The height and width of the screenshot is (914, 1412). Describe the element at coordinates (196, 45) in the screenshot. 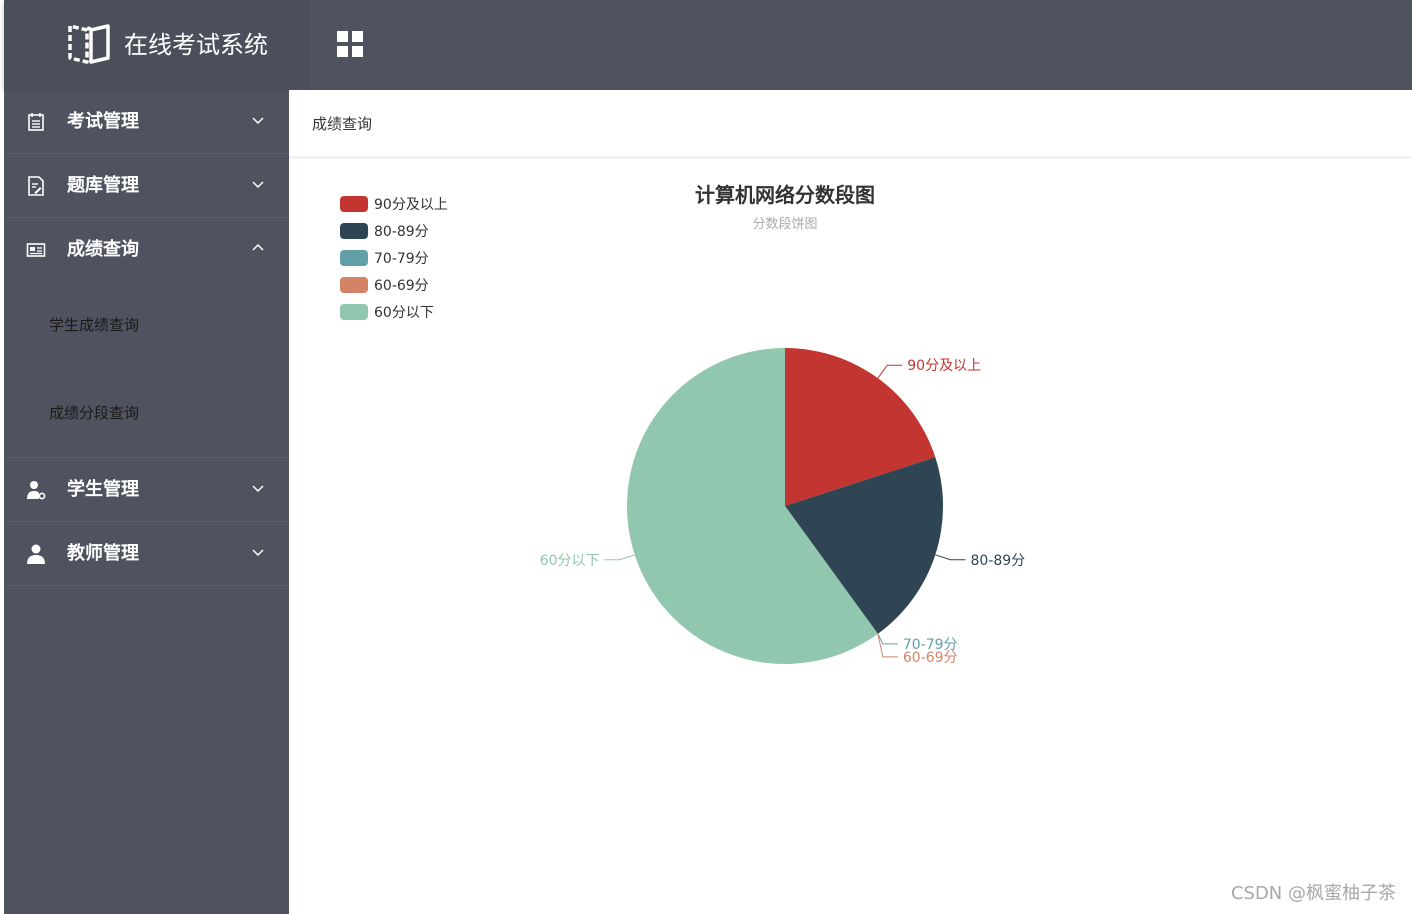

I see `app-title: 在线考试系统` at that location.